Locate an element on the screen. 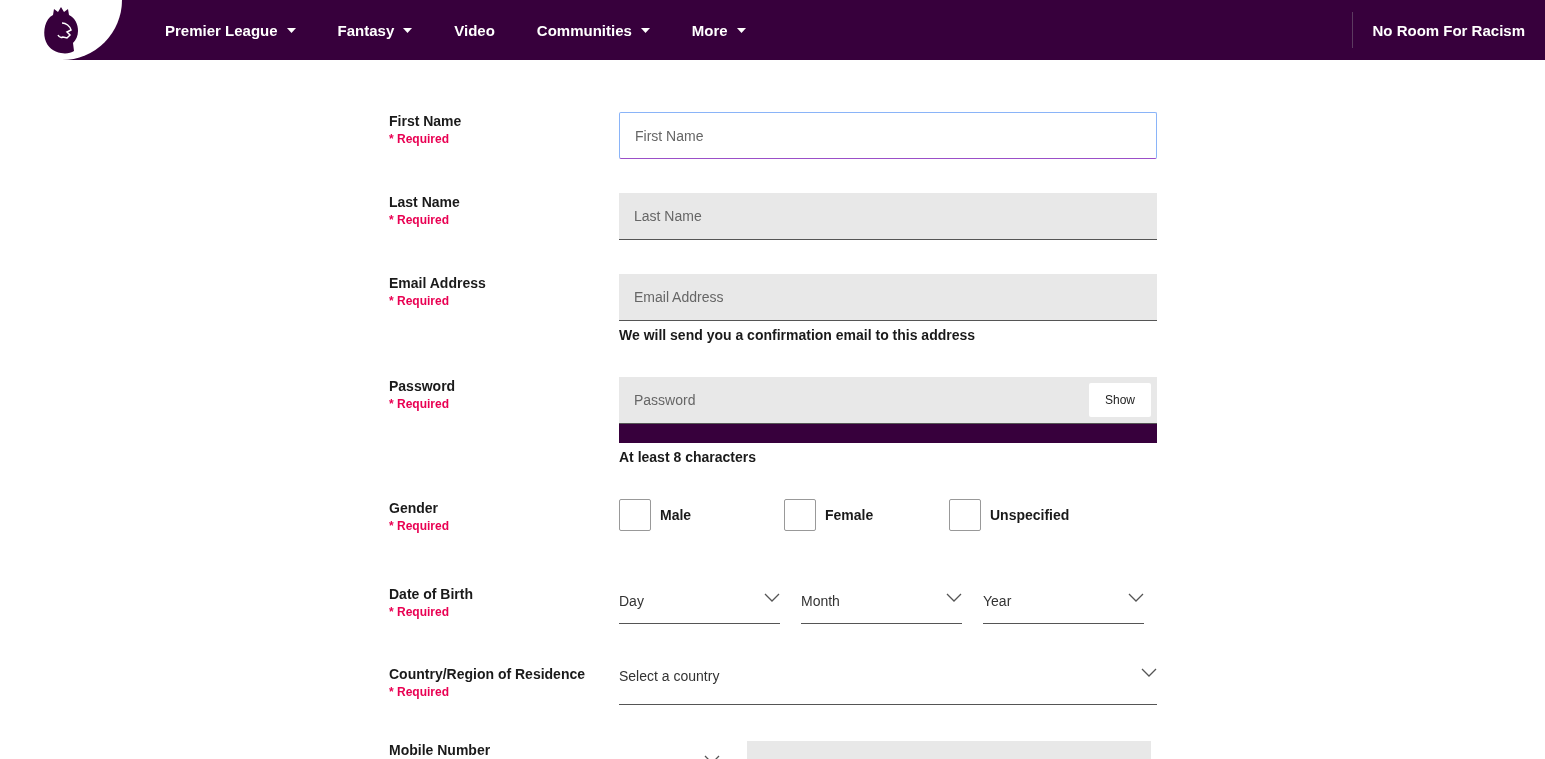 This screenshot has width=1545, height=759. option-label: Unspecified is located at coordinates (1030, 515).